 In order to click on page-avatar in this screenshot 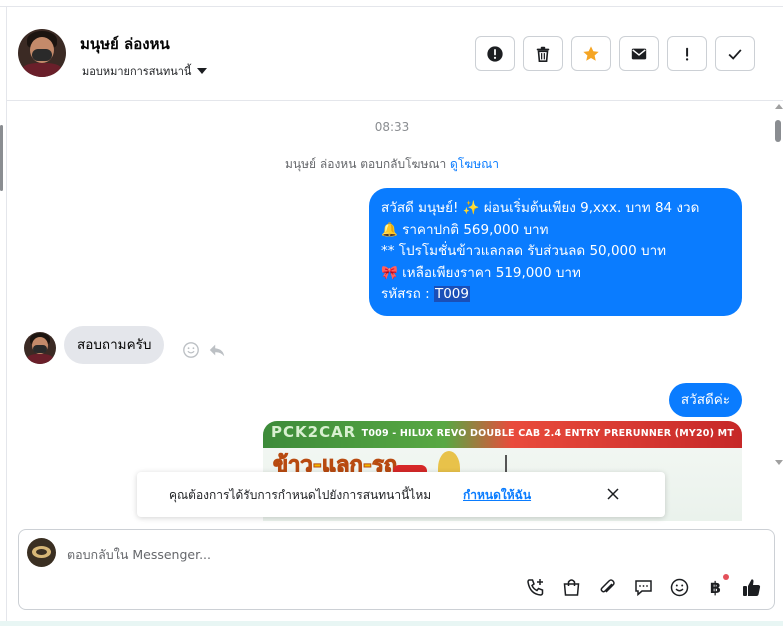, I will do `click(41, 552)`.